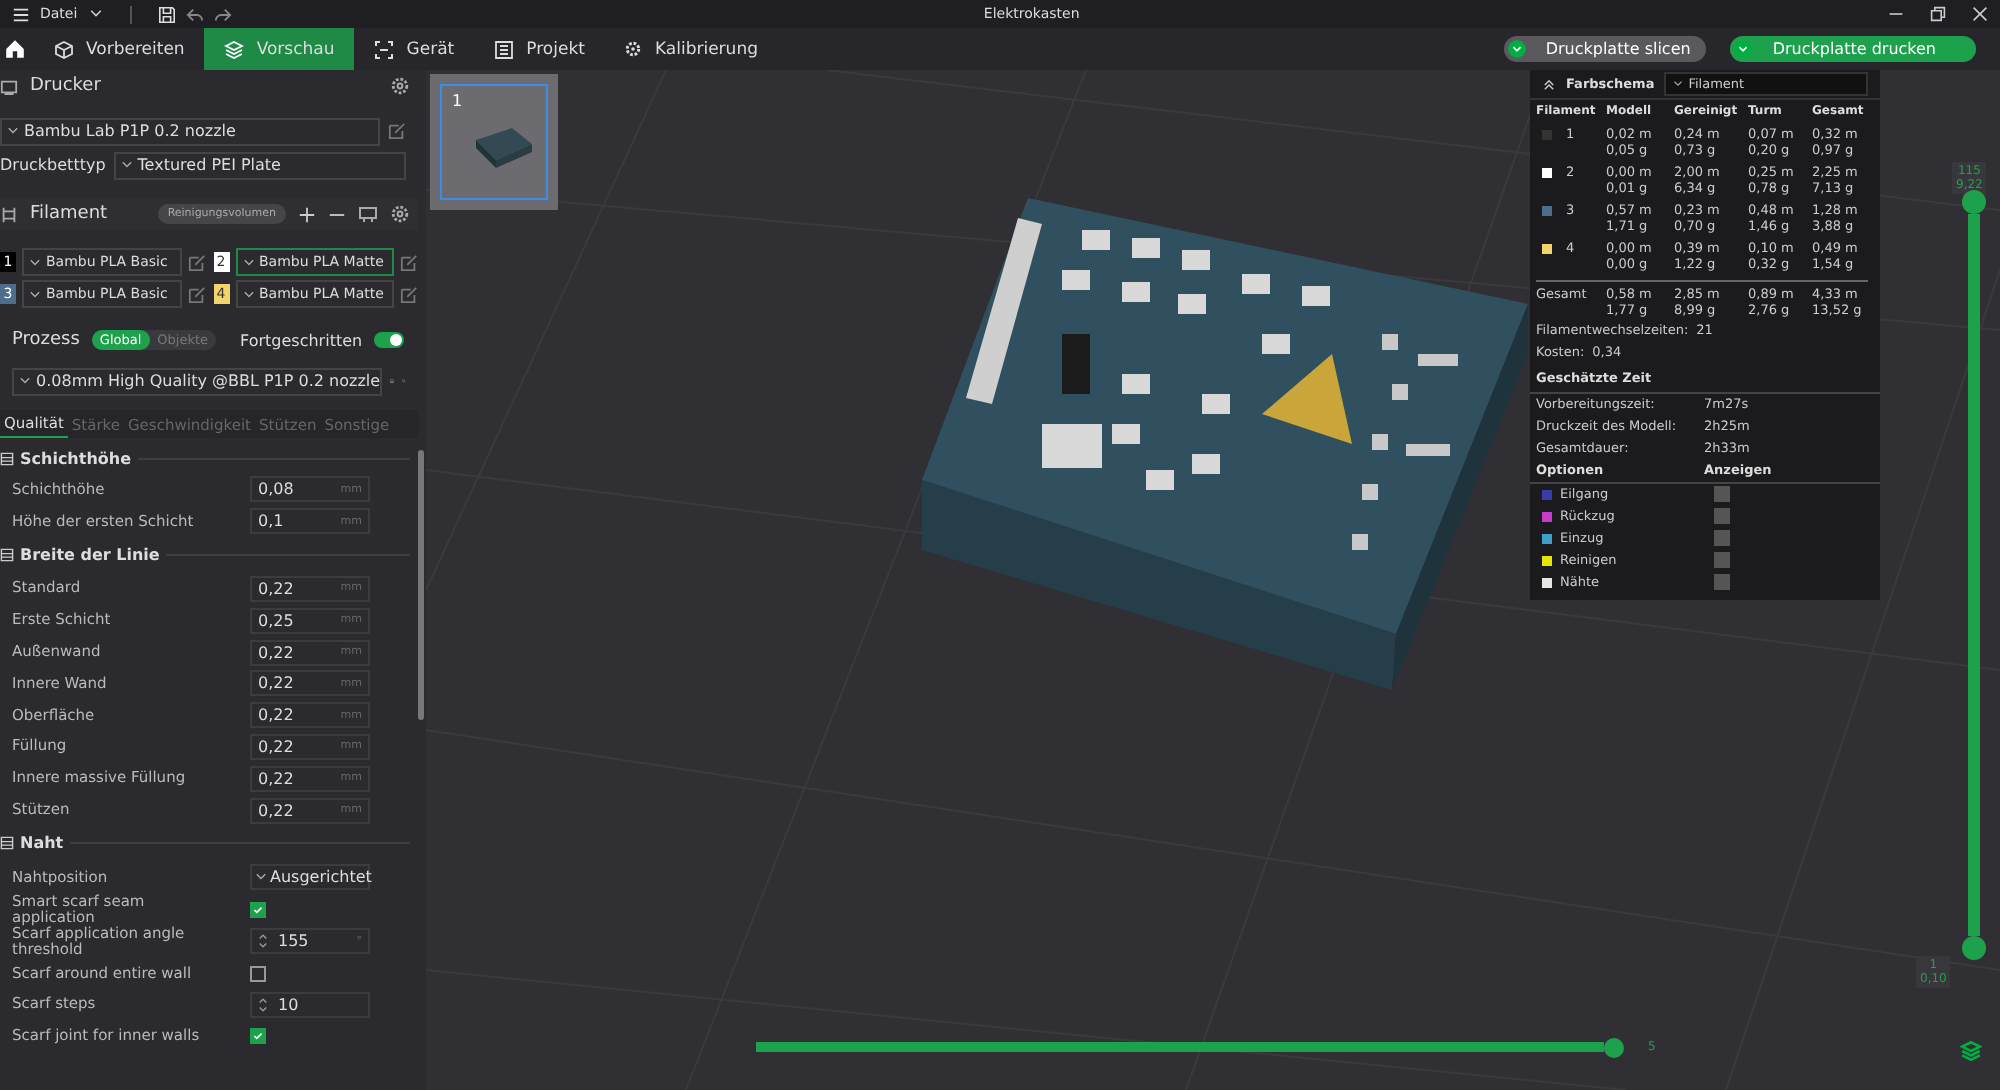 The image size is (2000, 1090). I want to click on printer-dropdown: Bambu Lab P1P 0.2 nozzle, so click(190, 131).